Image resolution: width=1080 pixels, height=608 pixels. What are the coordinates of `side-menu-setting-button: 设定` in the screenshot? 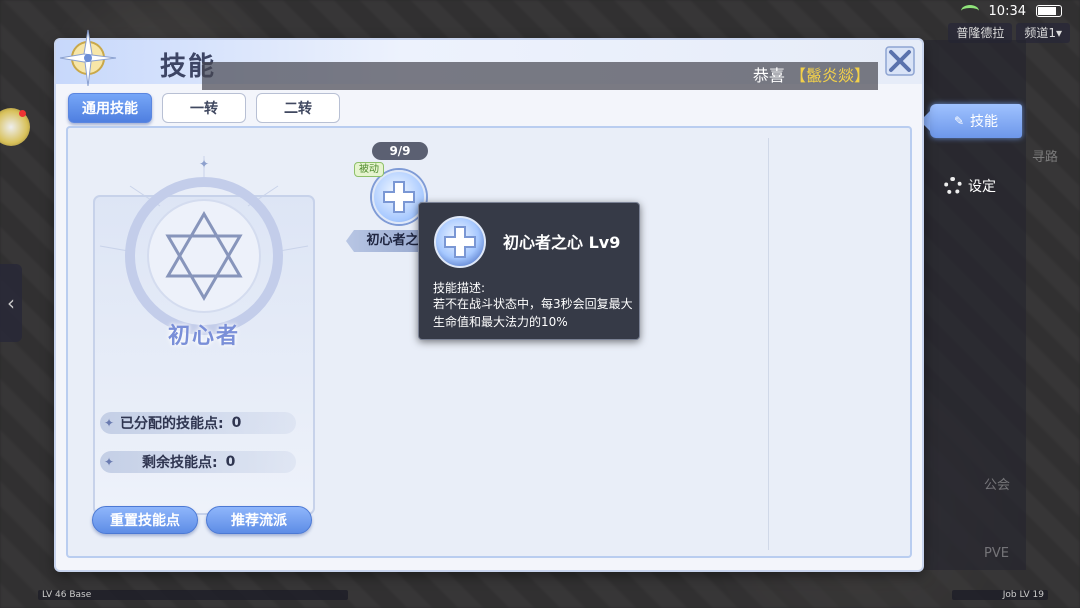 It's located at (970, 186).